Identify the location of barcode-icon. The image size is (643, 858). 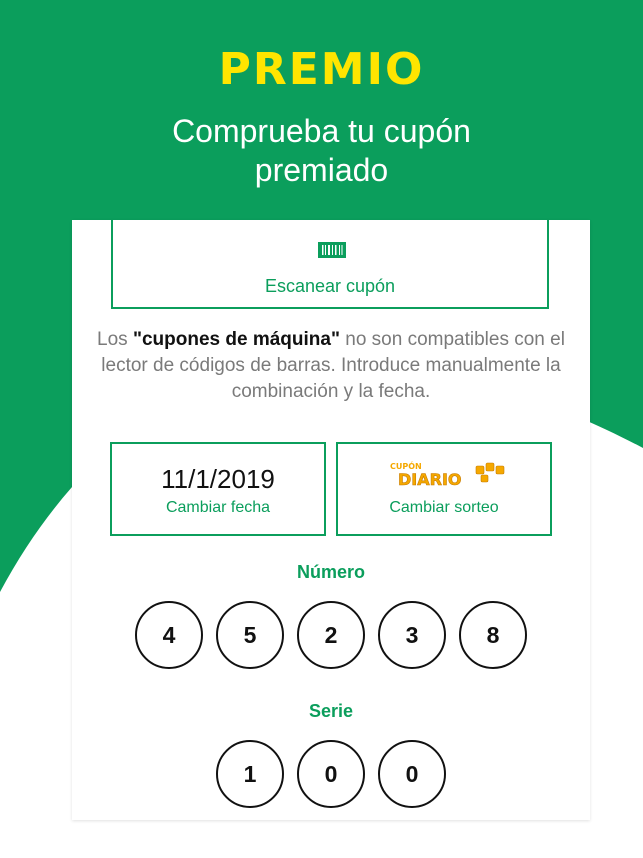
(332, 250).